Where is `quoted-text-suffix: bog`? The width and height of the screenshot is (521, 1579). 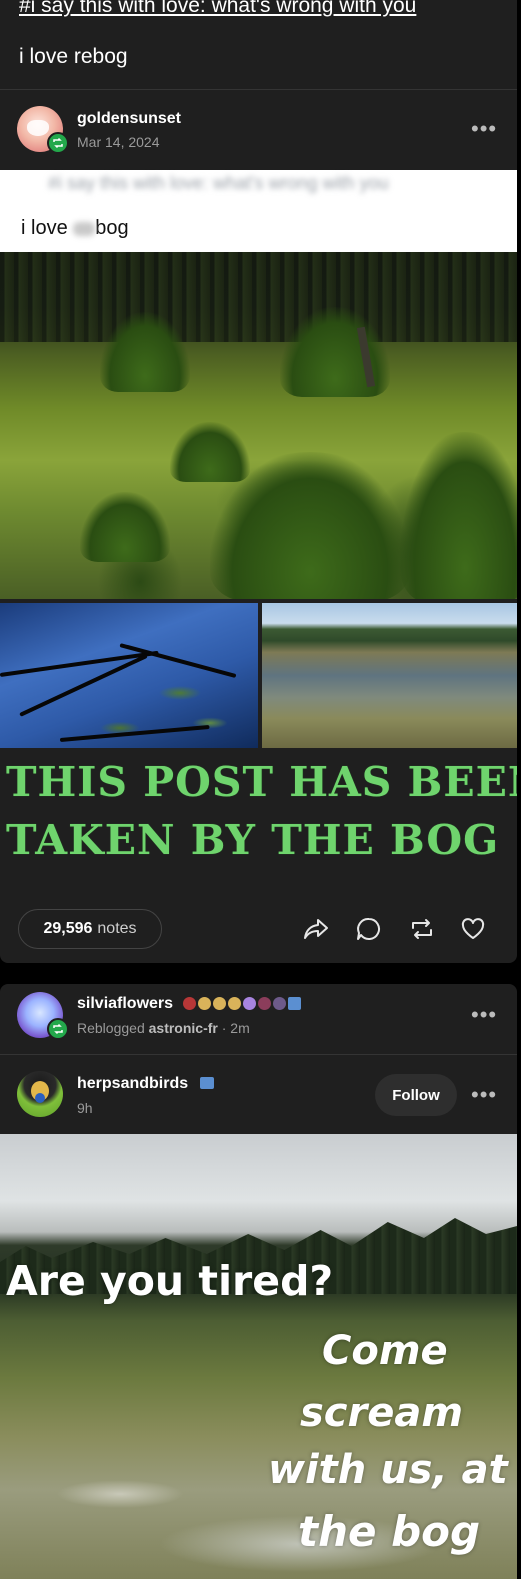 quoted-text-suffix: bog is located at coordinates (112, 228).